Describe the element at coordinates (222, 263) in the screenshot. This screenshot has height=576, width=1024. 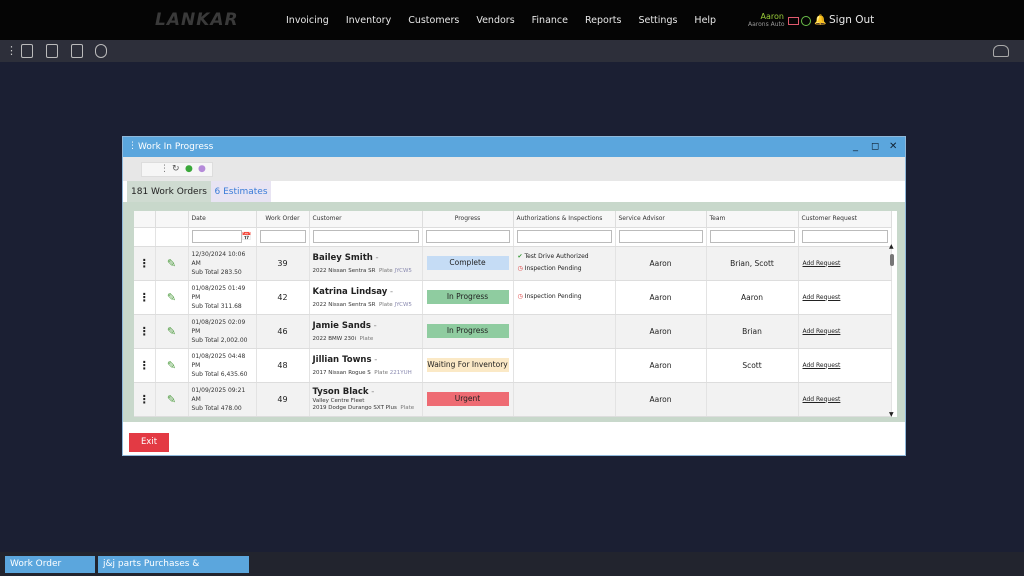
I see `date-cell: 12/30/2024 10:06 AM Sub Total 283.50` at that location.